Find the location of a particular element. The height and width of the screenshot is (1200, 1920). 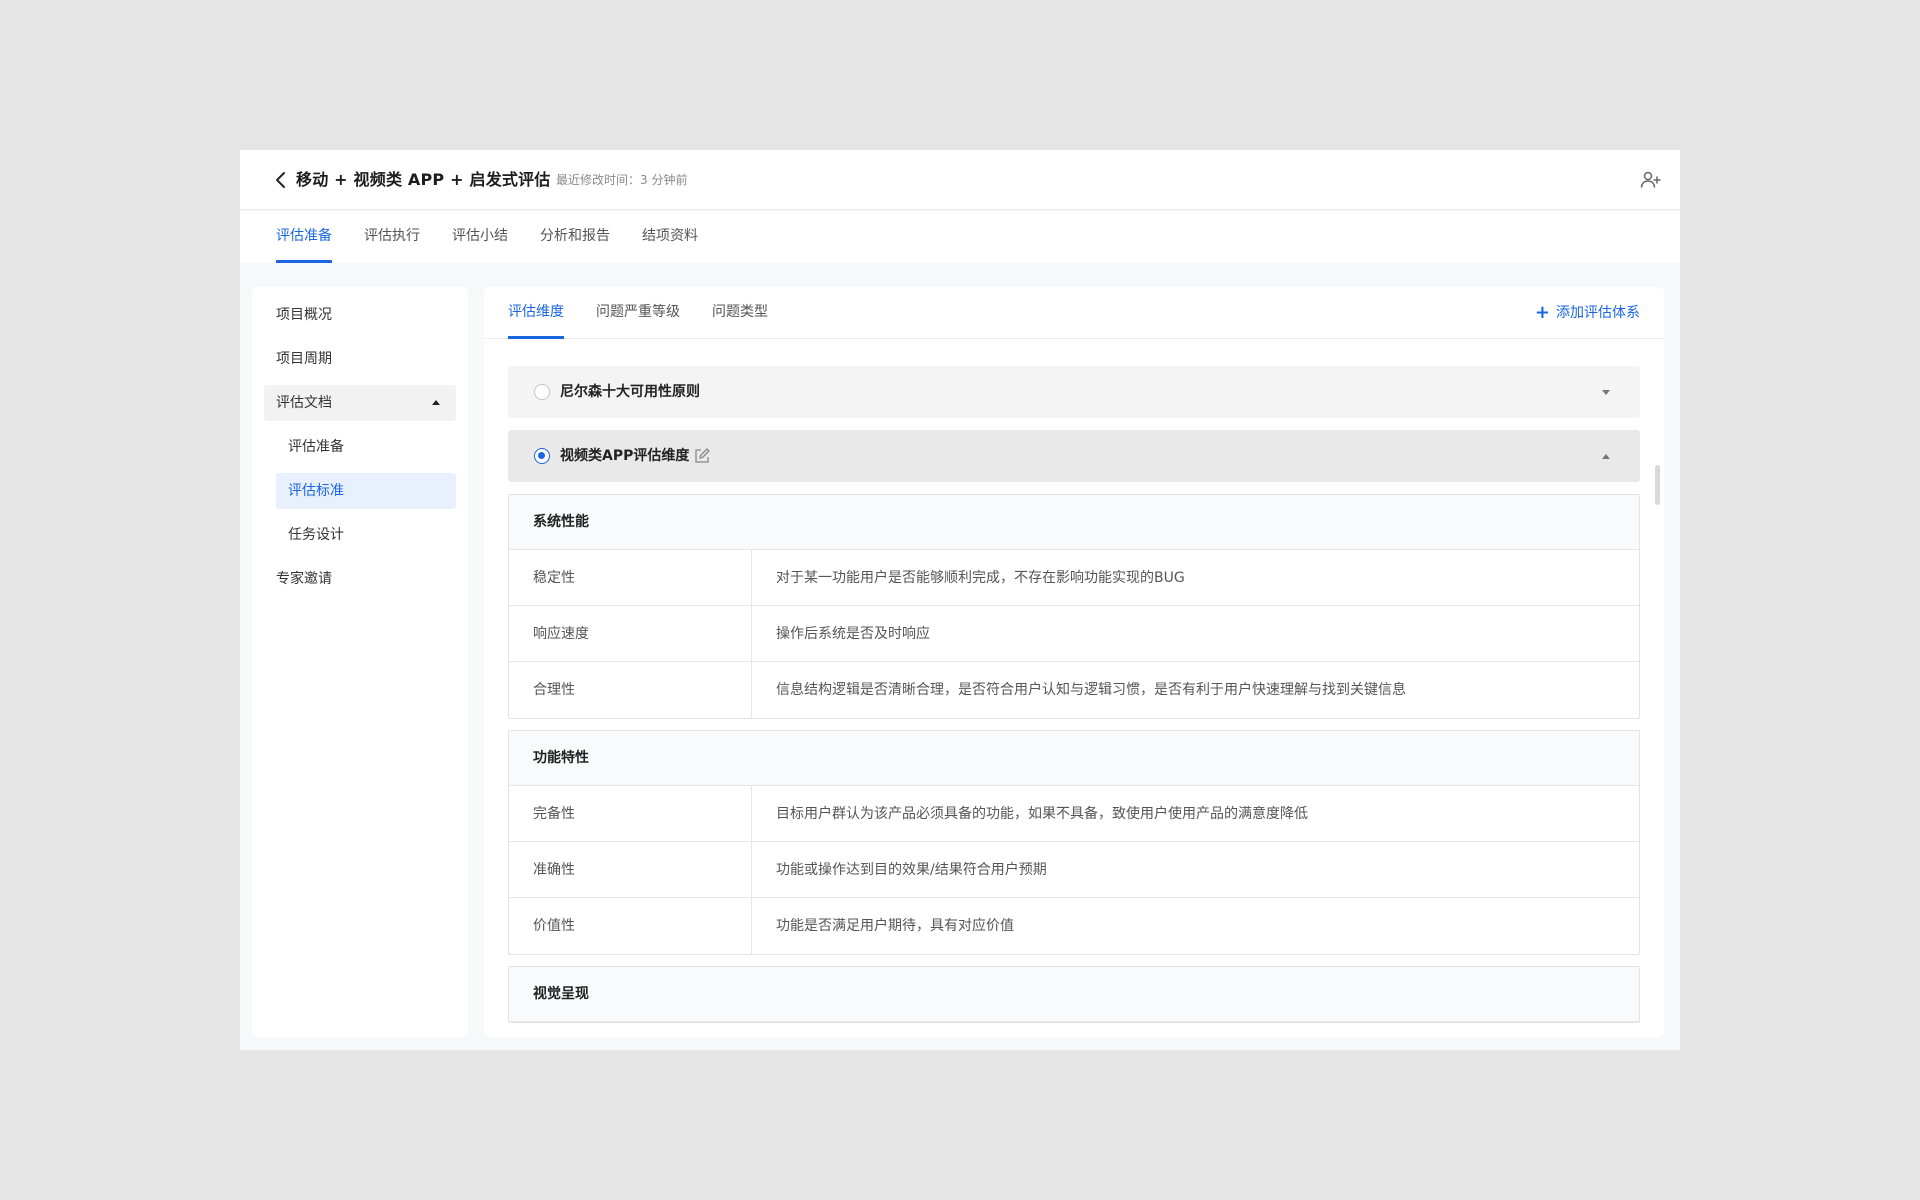

tab-evaluation-summary: 评估小结 is located at coordinates (480, 237).